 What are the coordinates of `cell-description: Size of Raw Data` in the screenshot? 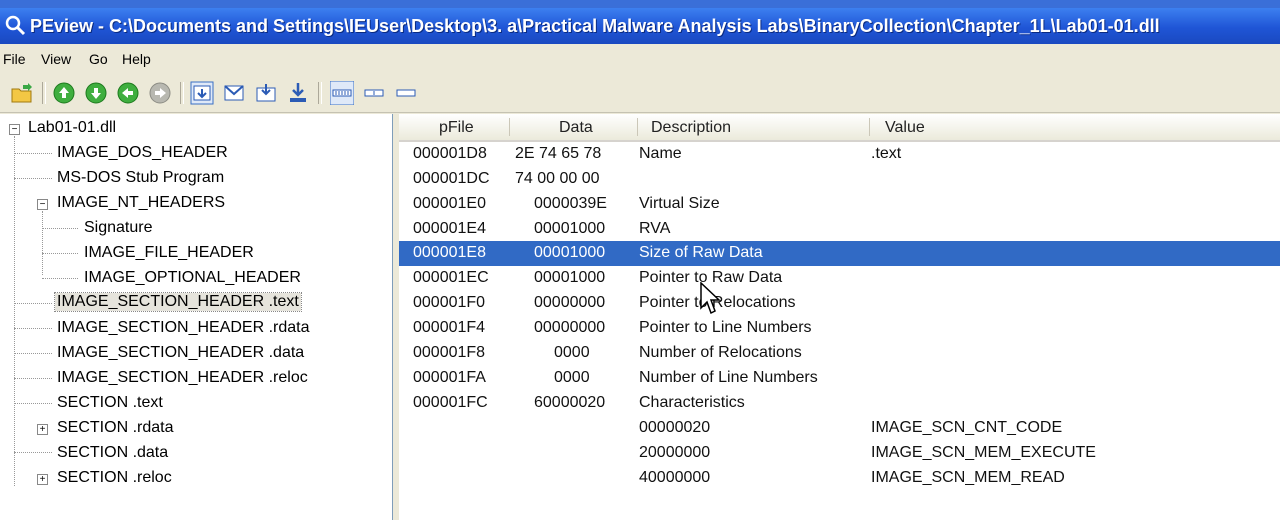 It's located at (701, 252).